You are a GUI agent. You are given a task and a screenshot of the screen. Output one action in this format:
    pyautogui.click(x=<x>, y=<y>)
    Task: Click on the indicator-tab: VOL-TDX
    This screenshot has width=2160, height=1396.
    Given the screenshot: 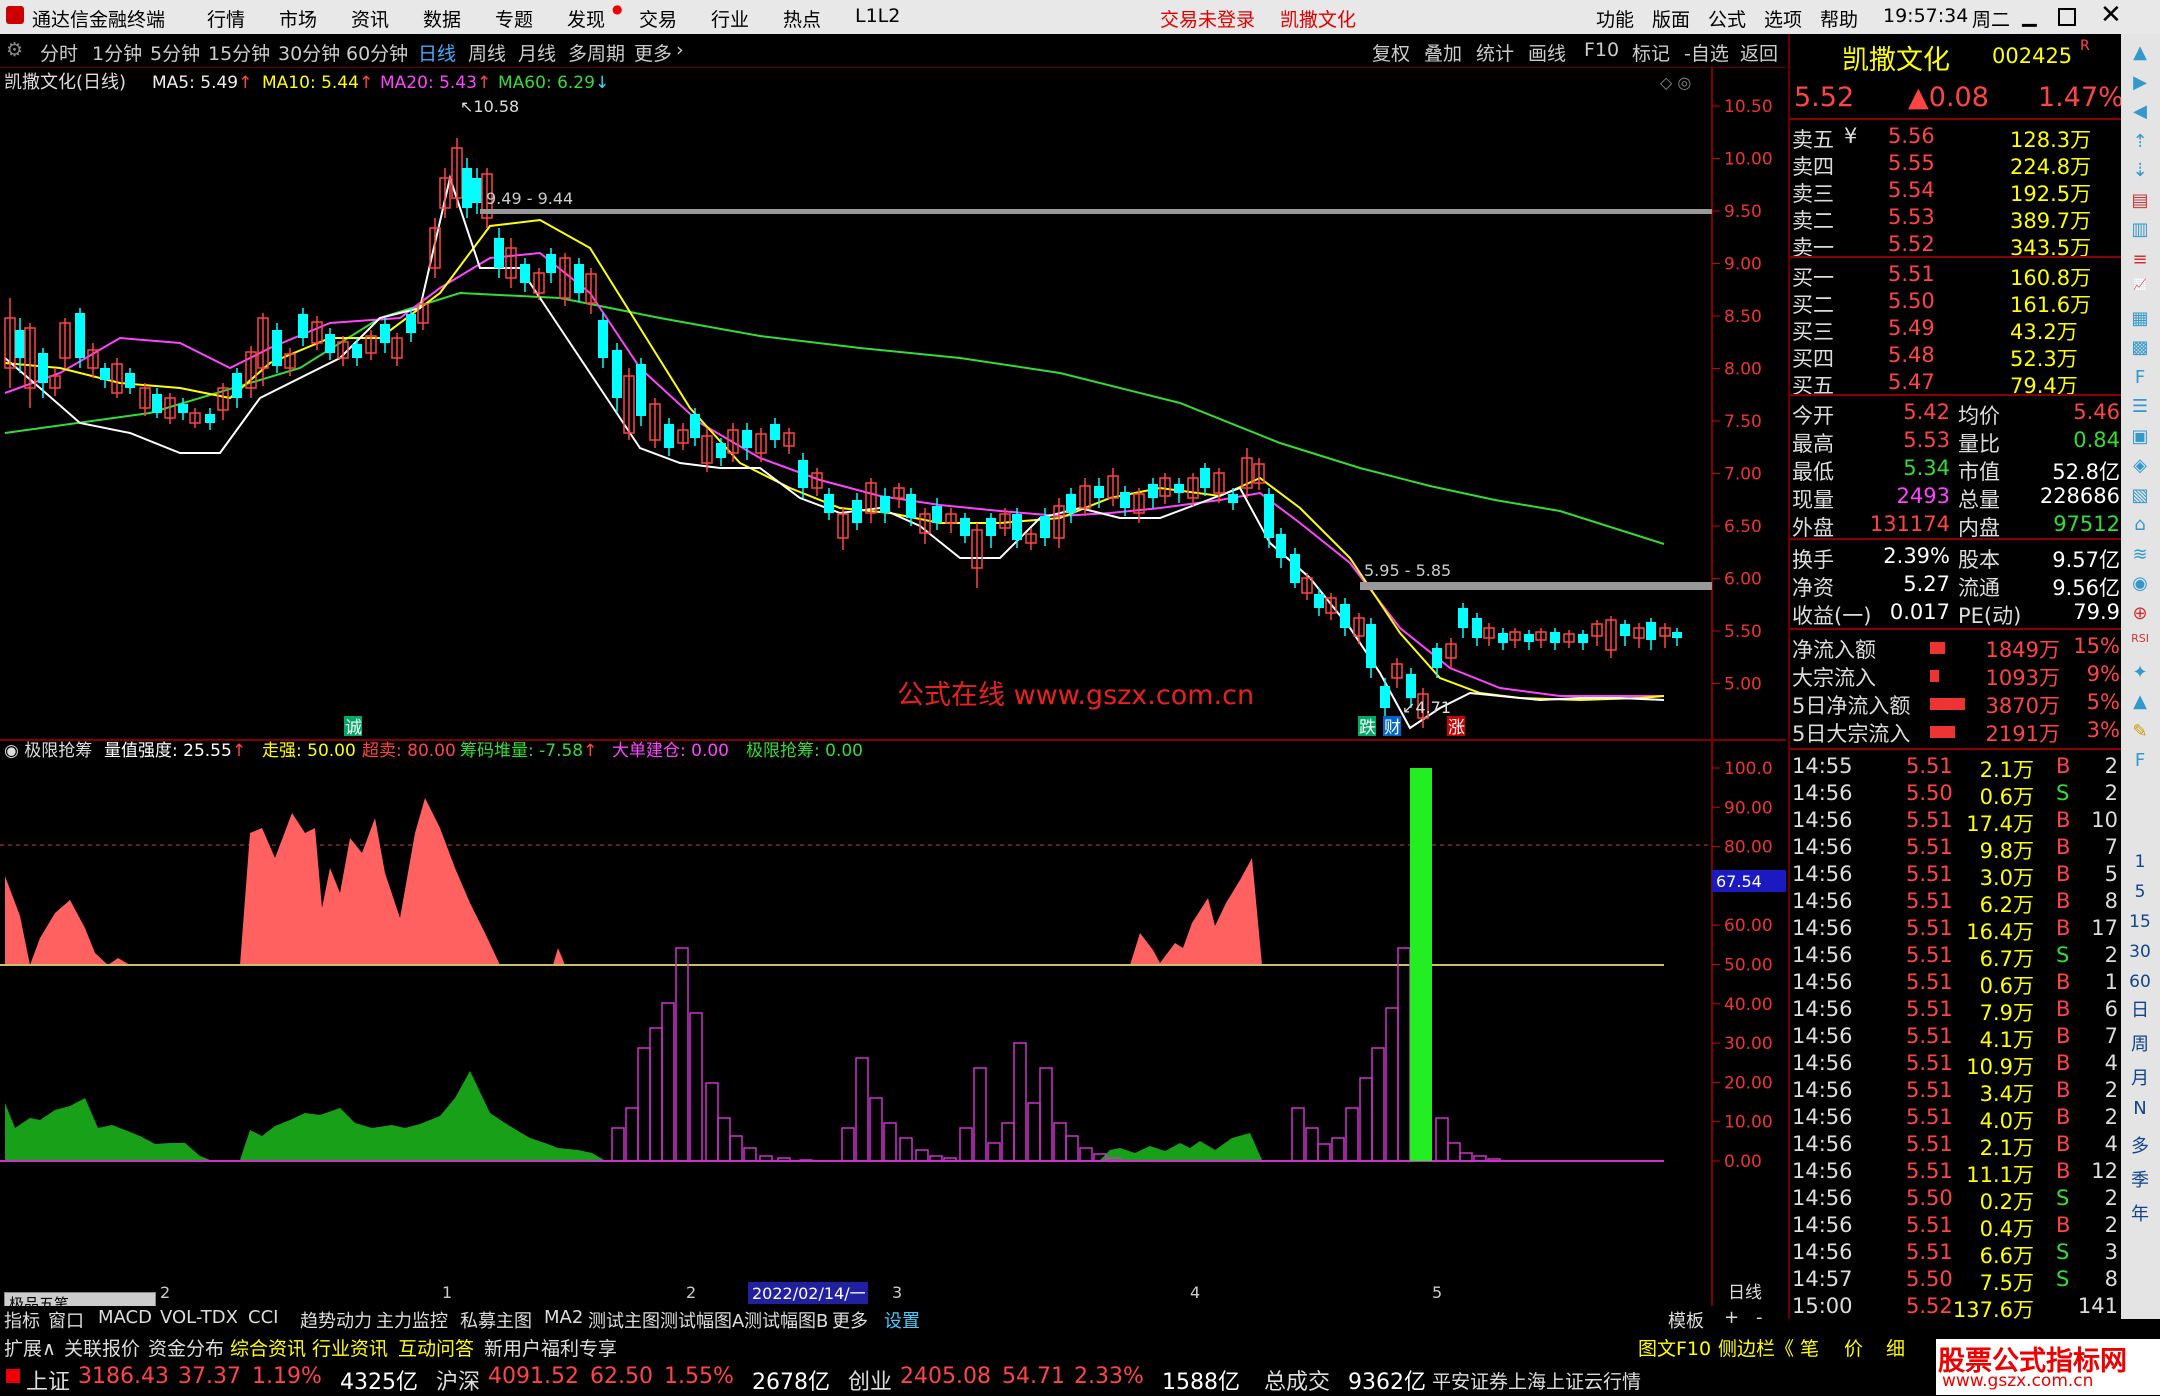 What is the action you would take?
    pyautogui.click(x=199, y=1317)
    